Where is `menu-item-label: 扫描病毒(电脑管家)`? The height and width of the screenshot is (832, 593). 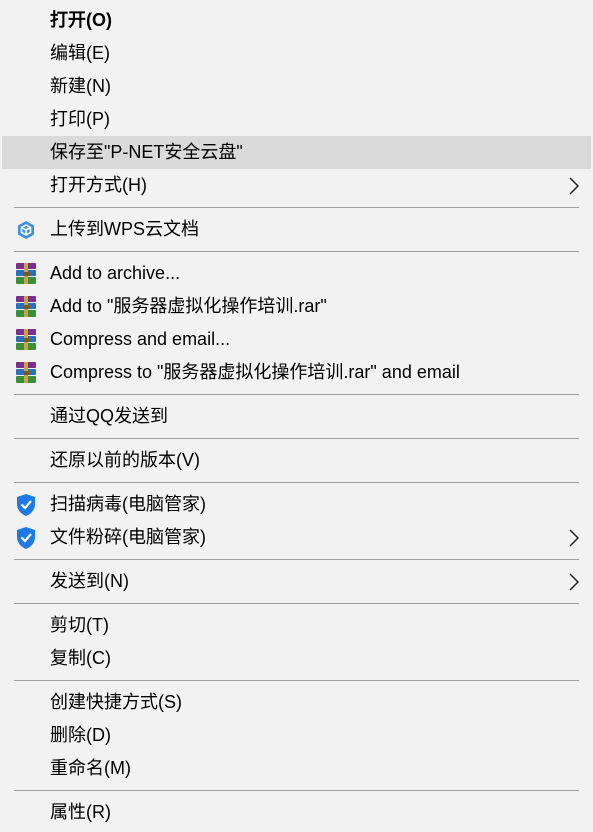 menu-item-label: 扫描病毒(电脑管家) is located at coordinates (128, 504).